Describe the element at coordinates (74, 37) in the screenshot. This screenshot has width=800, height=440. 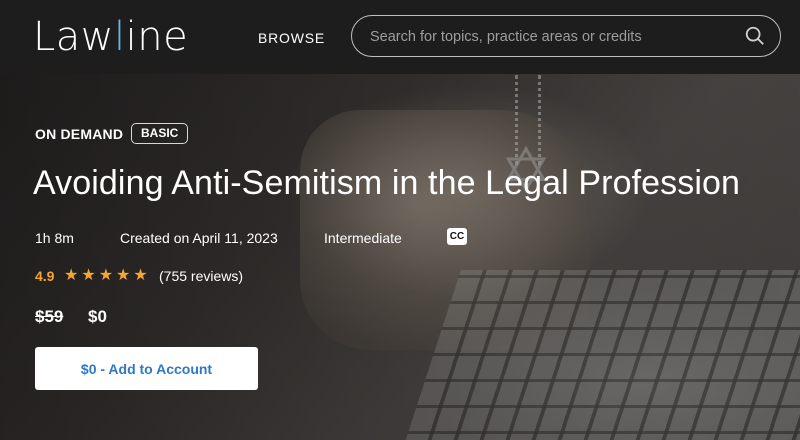
I see `logo-text-start: Law` at that location.